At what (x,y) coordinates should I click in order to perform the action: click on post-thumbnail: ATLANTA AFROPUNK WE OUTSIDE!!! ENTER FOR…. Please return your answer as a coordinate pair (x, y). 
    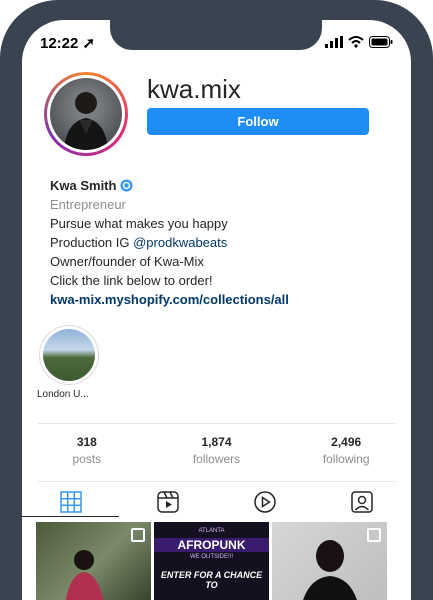
    Looking at the image, I should click on (211, 561).